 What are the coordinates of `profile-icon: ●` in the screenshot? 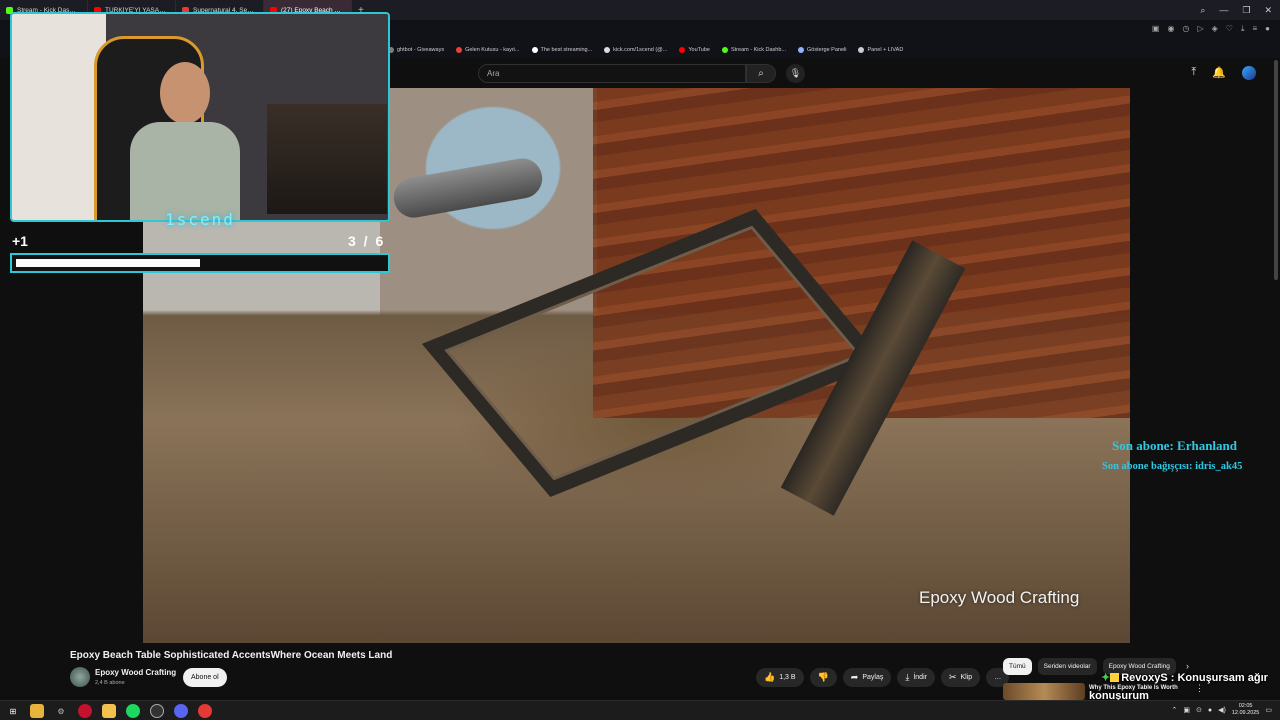 It's located at (1267, 29).